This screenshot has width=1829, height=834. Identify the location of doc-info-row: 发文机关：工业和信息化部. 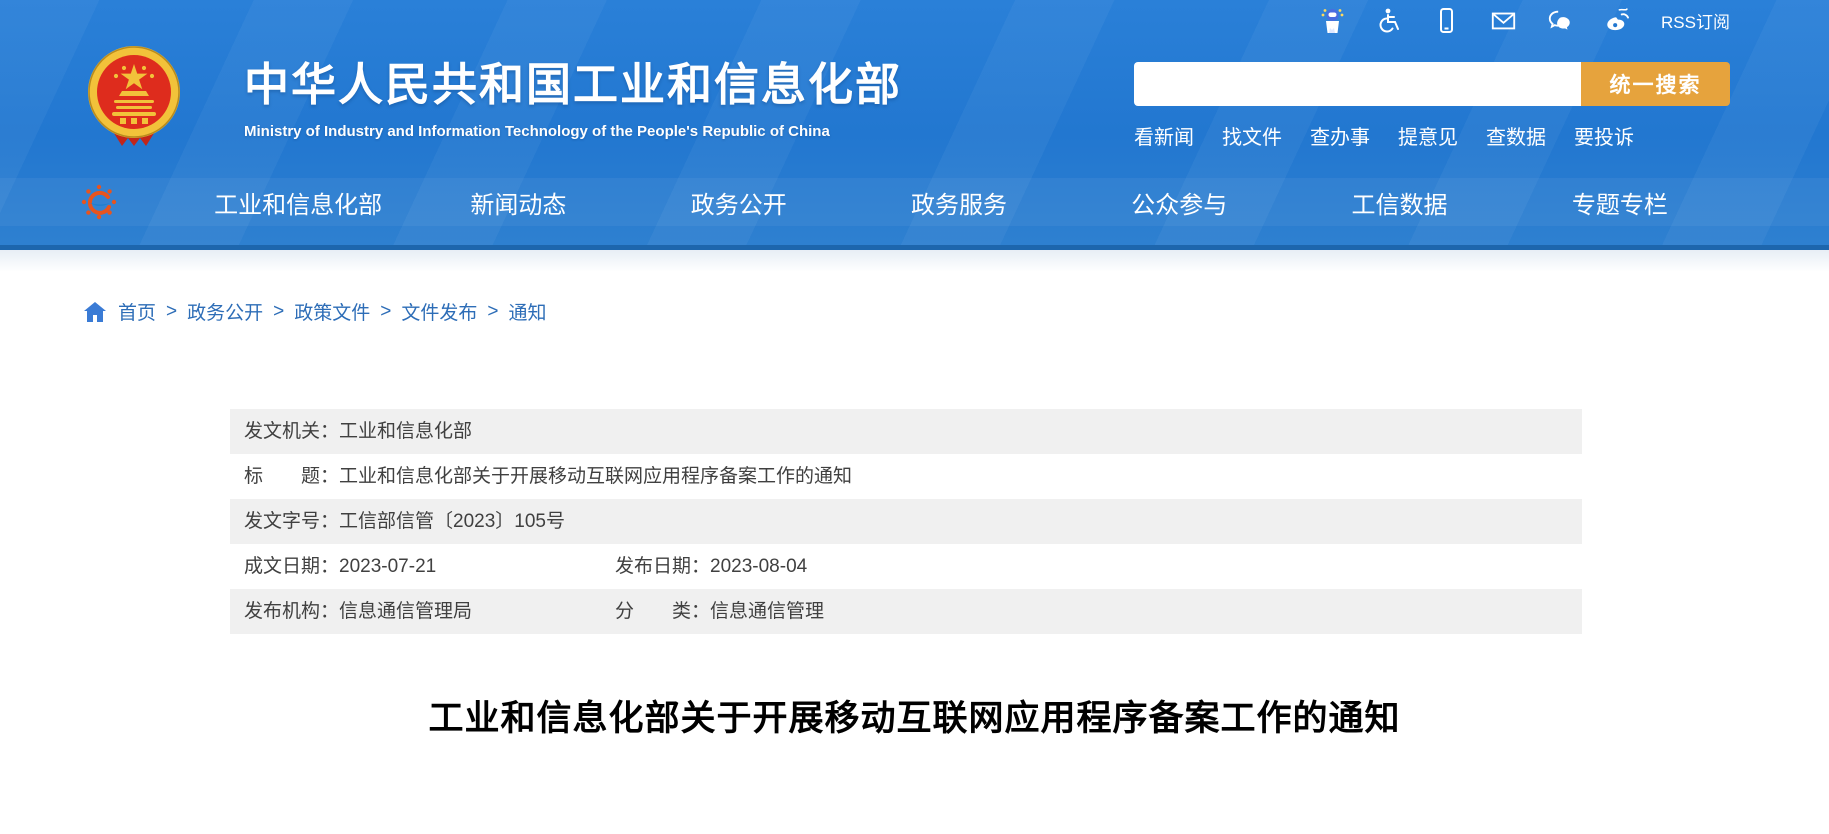
(906, 431).